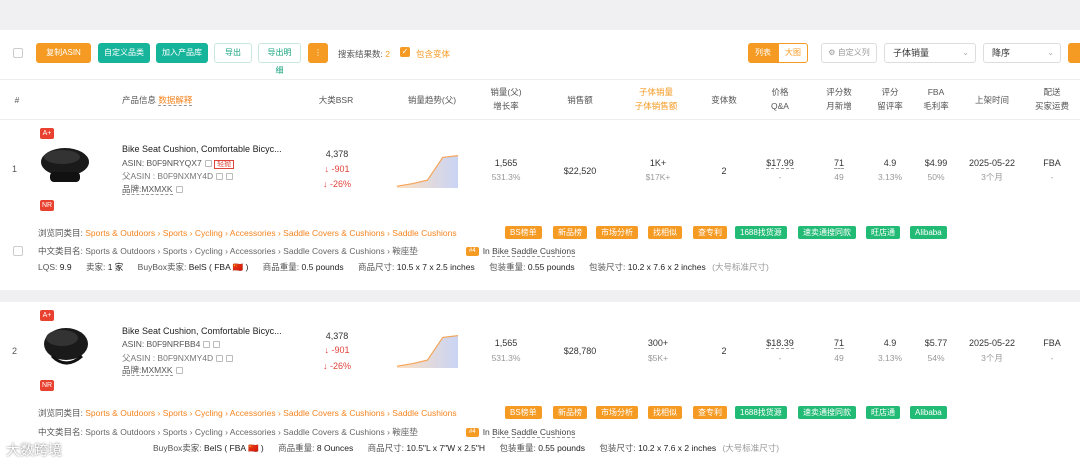 This screenshot has height=471, width=1080. What do you see at coordinates (336, 184) in the screenshot?
I see `bsr-pct: ↓ -26%` at bounding box center [336, 184].